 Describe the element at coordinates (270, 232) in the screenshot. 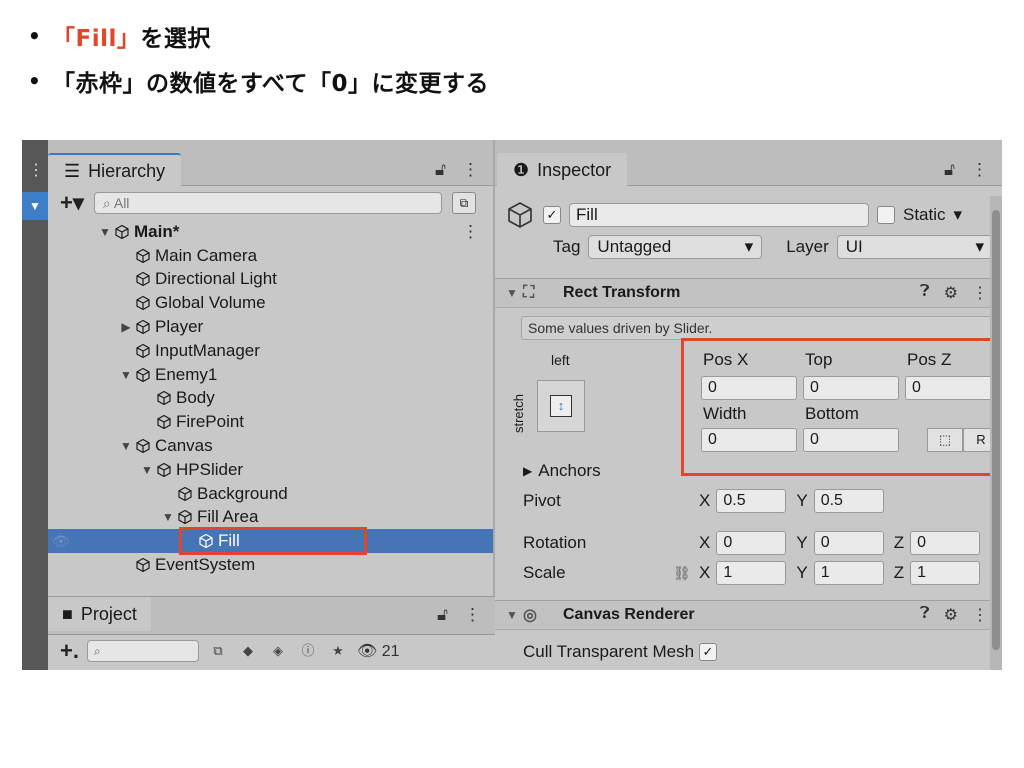

I see `hierarchy-item: ▼ Main* ⋮` at that location.